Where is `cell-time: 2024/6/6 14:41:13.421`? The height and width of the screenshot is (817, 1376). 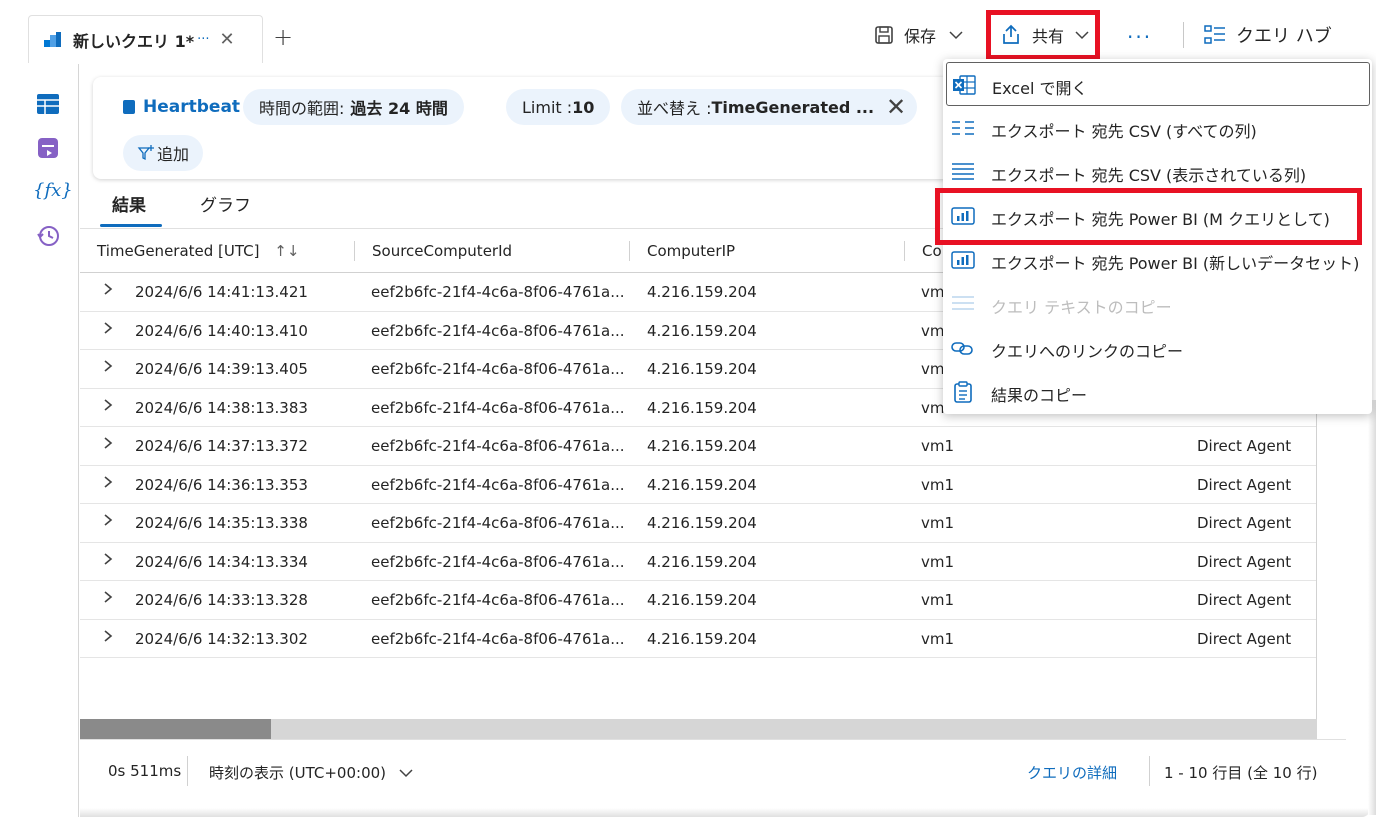 cell-time: 2024/6/6 14:41:13.421 is located at coordinates (221, 292).